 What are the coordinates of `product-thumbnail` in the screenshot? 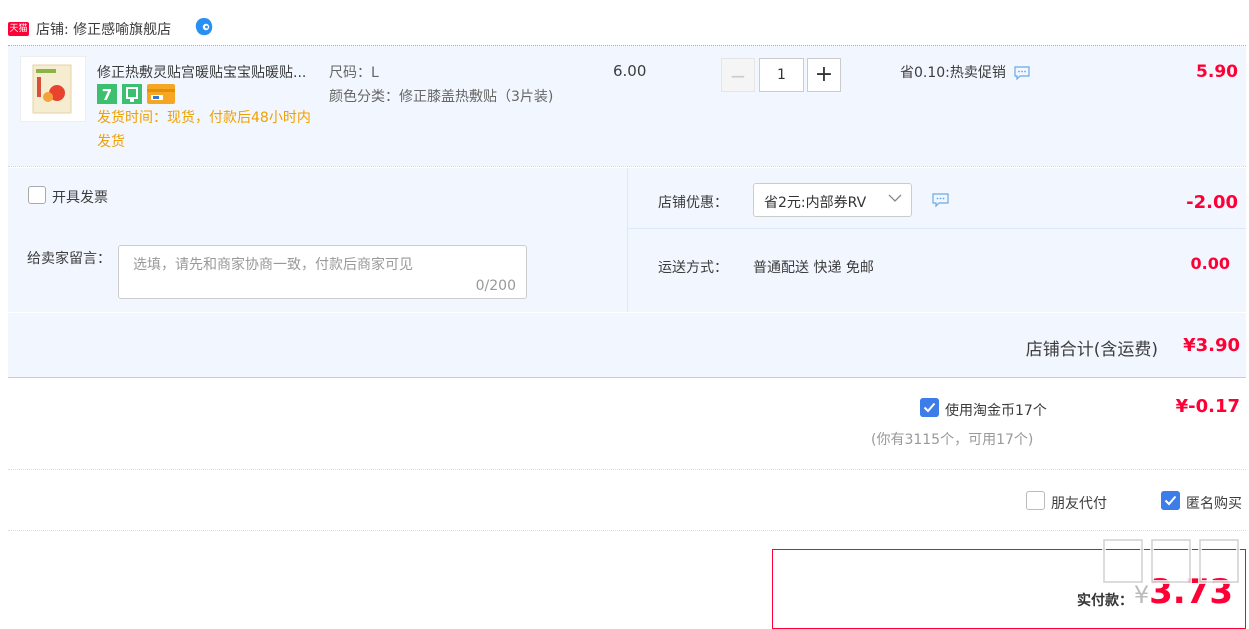 It's located at (53, 89).